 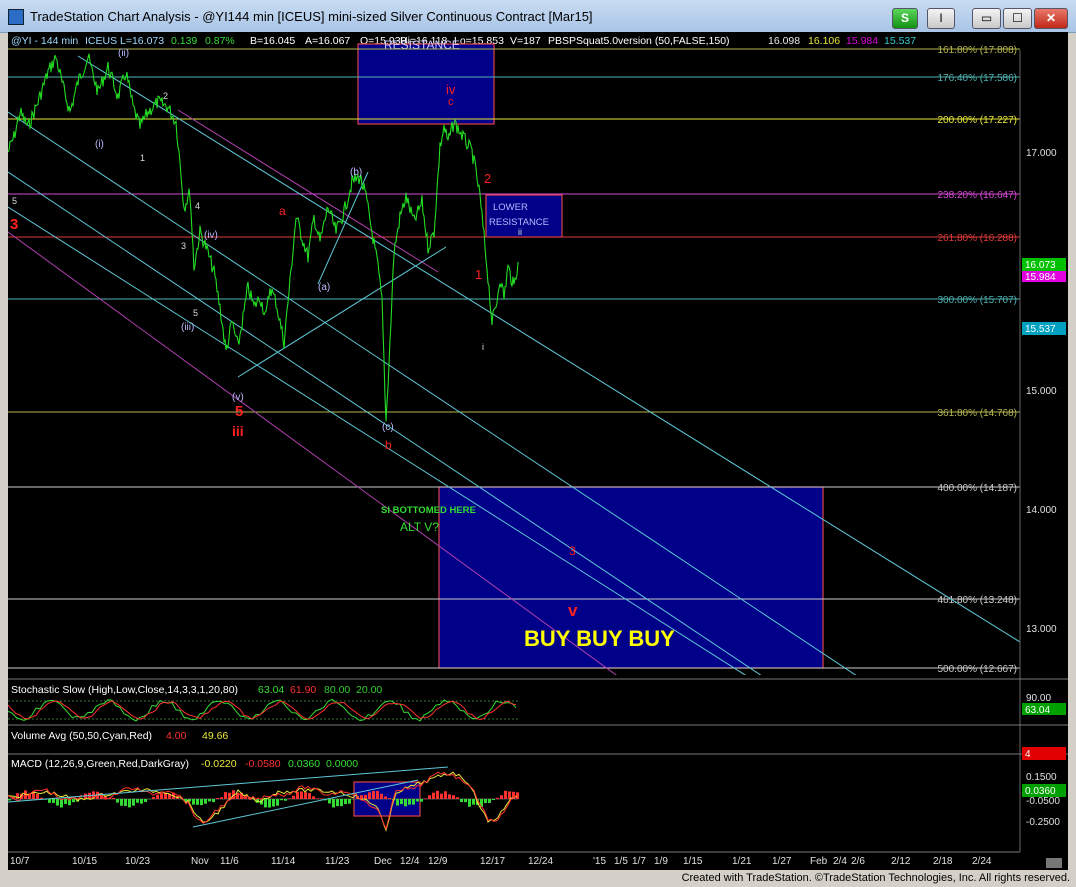 I want to click on resistance-label: RESISTANCE, so click(x=422, y=45).